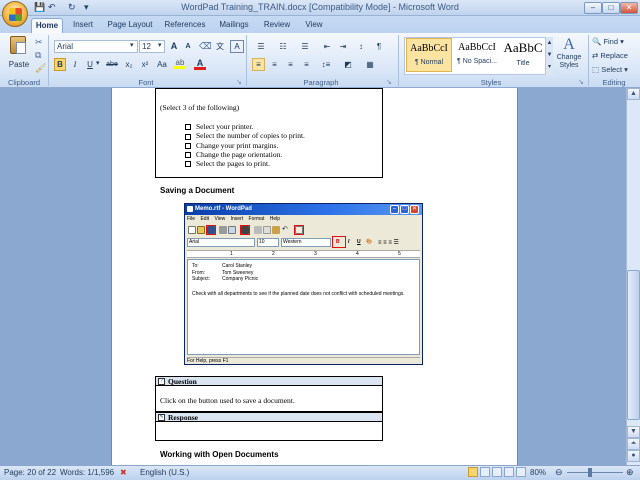 This screenshot has height=480, width=640. I want to click on increase-indent-icon: ⇥, so click(343, 46).